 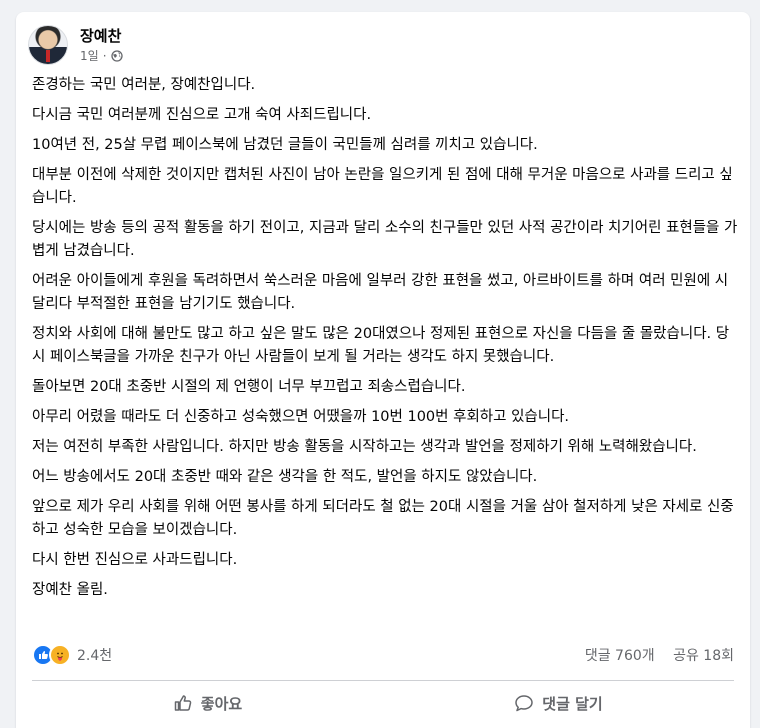 I want to click on globe-icon, so click(x=116, y=56).